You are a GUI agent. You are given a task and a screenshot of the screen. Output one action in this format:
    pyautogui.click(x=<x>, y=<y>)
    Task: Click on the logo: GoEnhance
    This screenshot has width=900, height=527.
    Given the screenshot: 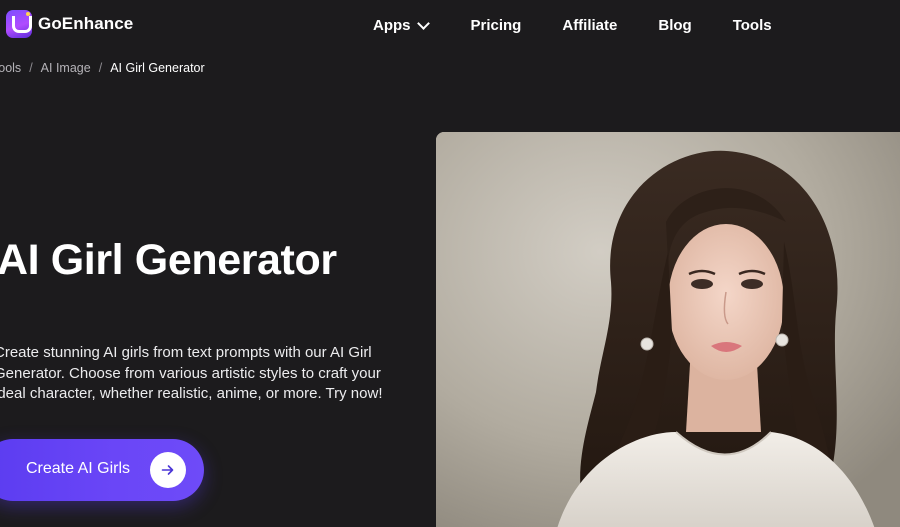 What is the action you would take?
    pyautogui.click(x=69, y=24)
    